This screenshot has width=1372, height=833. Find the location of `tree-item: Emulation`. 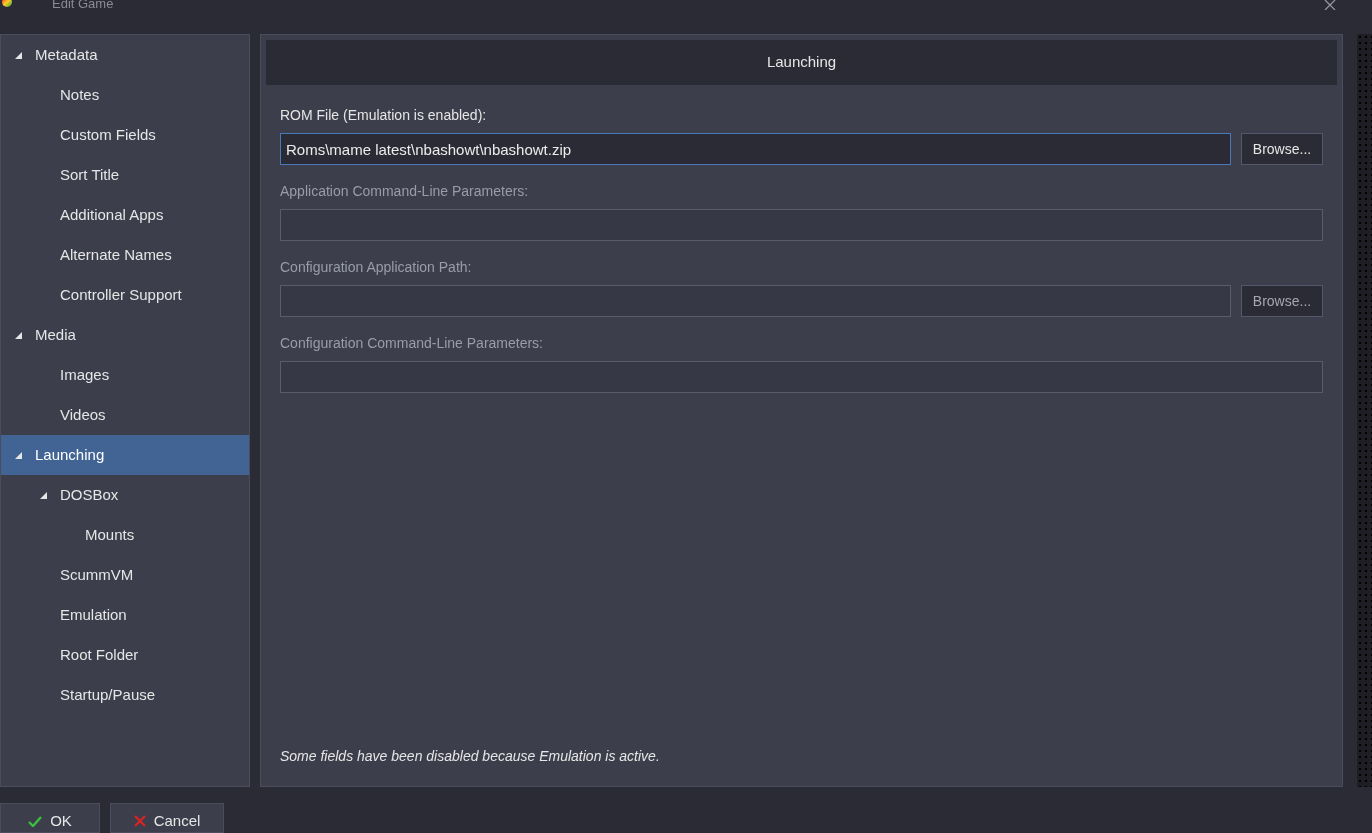

tree-item: Emulation is located at coordinates (125, 615).